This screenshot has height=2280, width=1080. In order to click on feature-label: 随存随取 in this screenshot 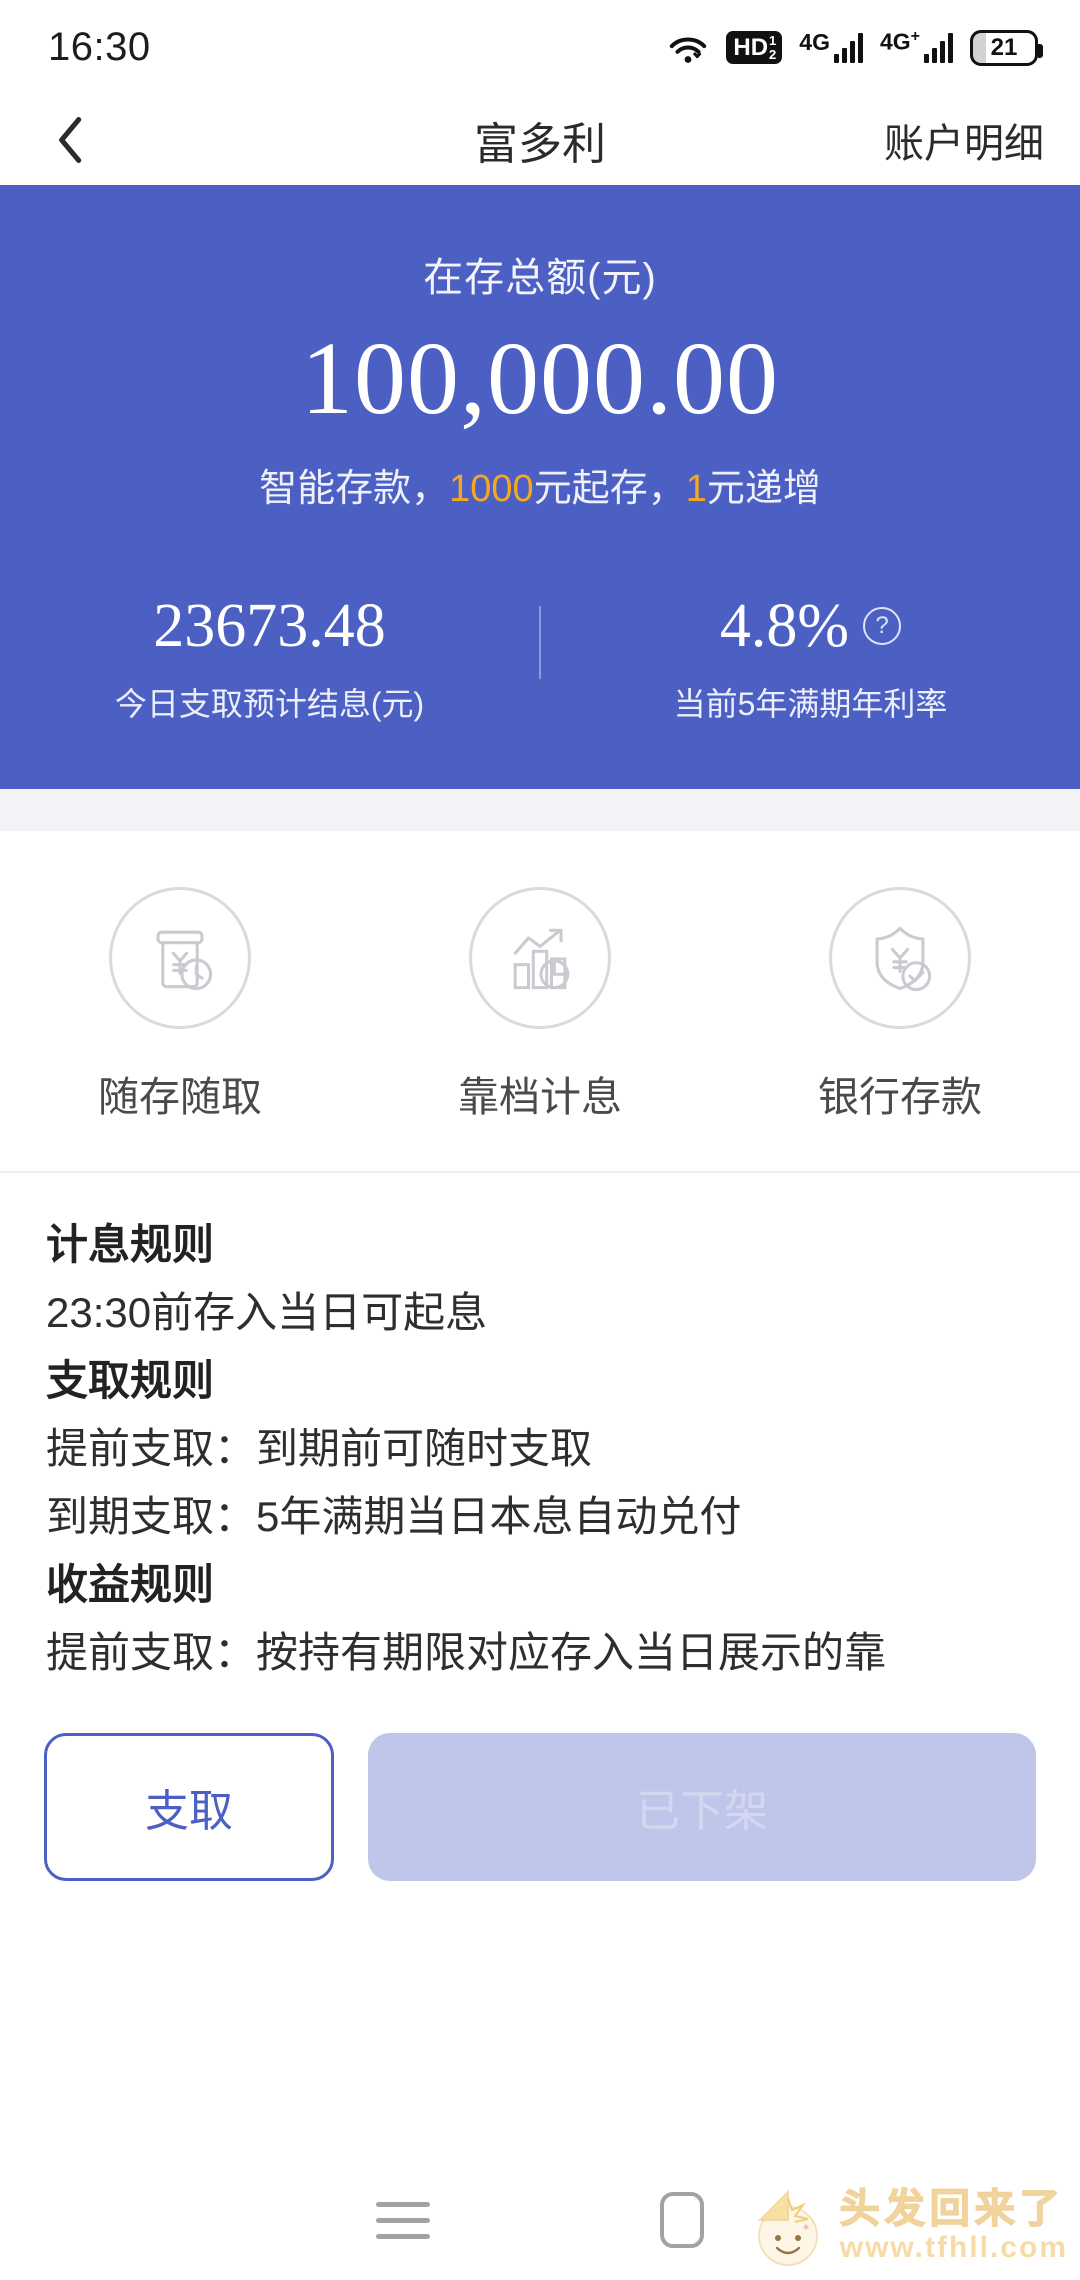, I will do `click(180, 1096)`.